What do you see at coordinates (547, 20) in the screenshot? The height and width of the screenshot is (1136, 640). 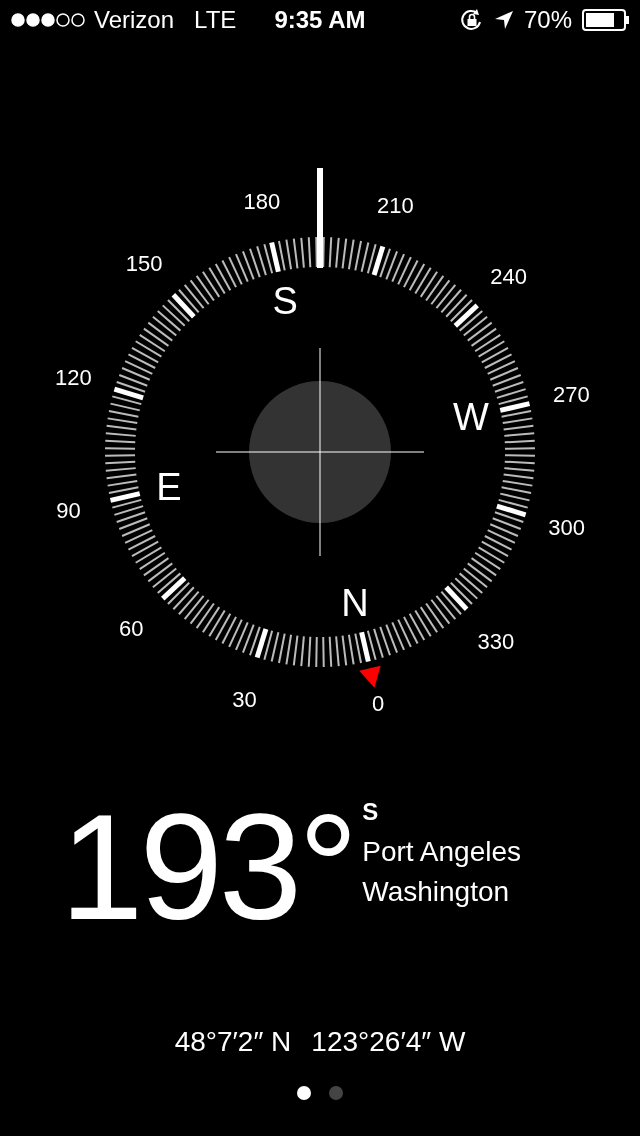 I see `battery-percent: 70%` at bounding box center [547, 20].